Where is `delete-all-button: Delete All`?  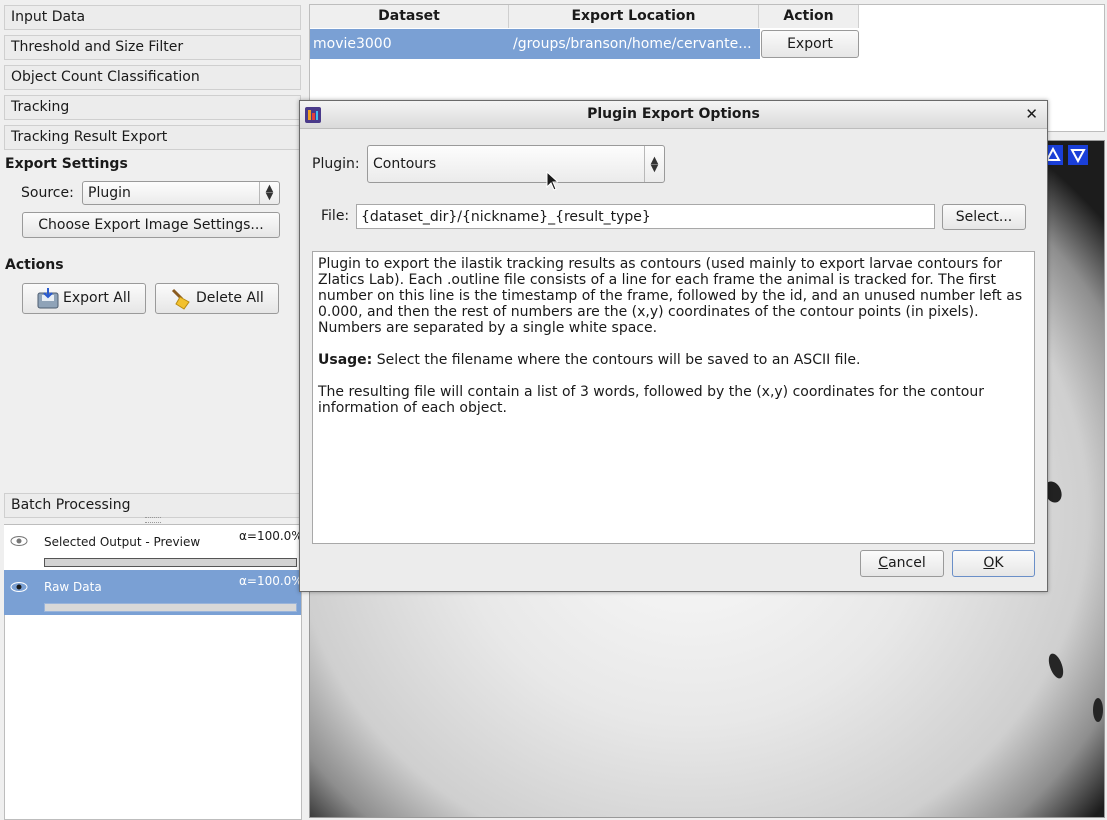
delete-all-button: Delete All is located at coordinates (217, 298).